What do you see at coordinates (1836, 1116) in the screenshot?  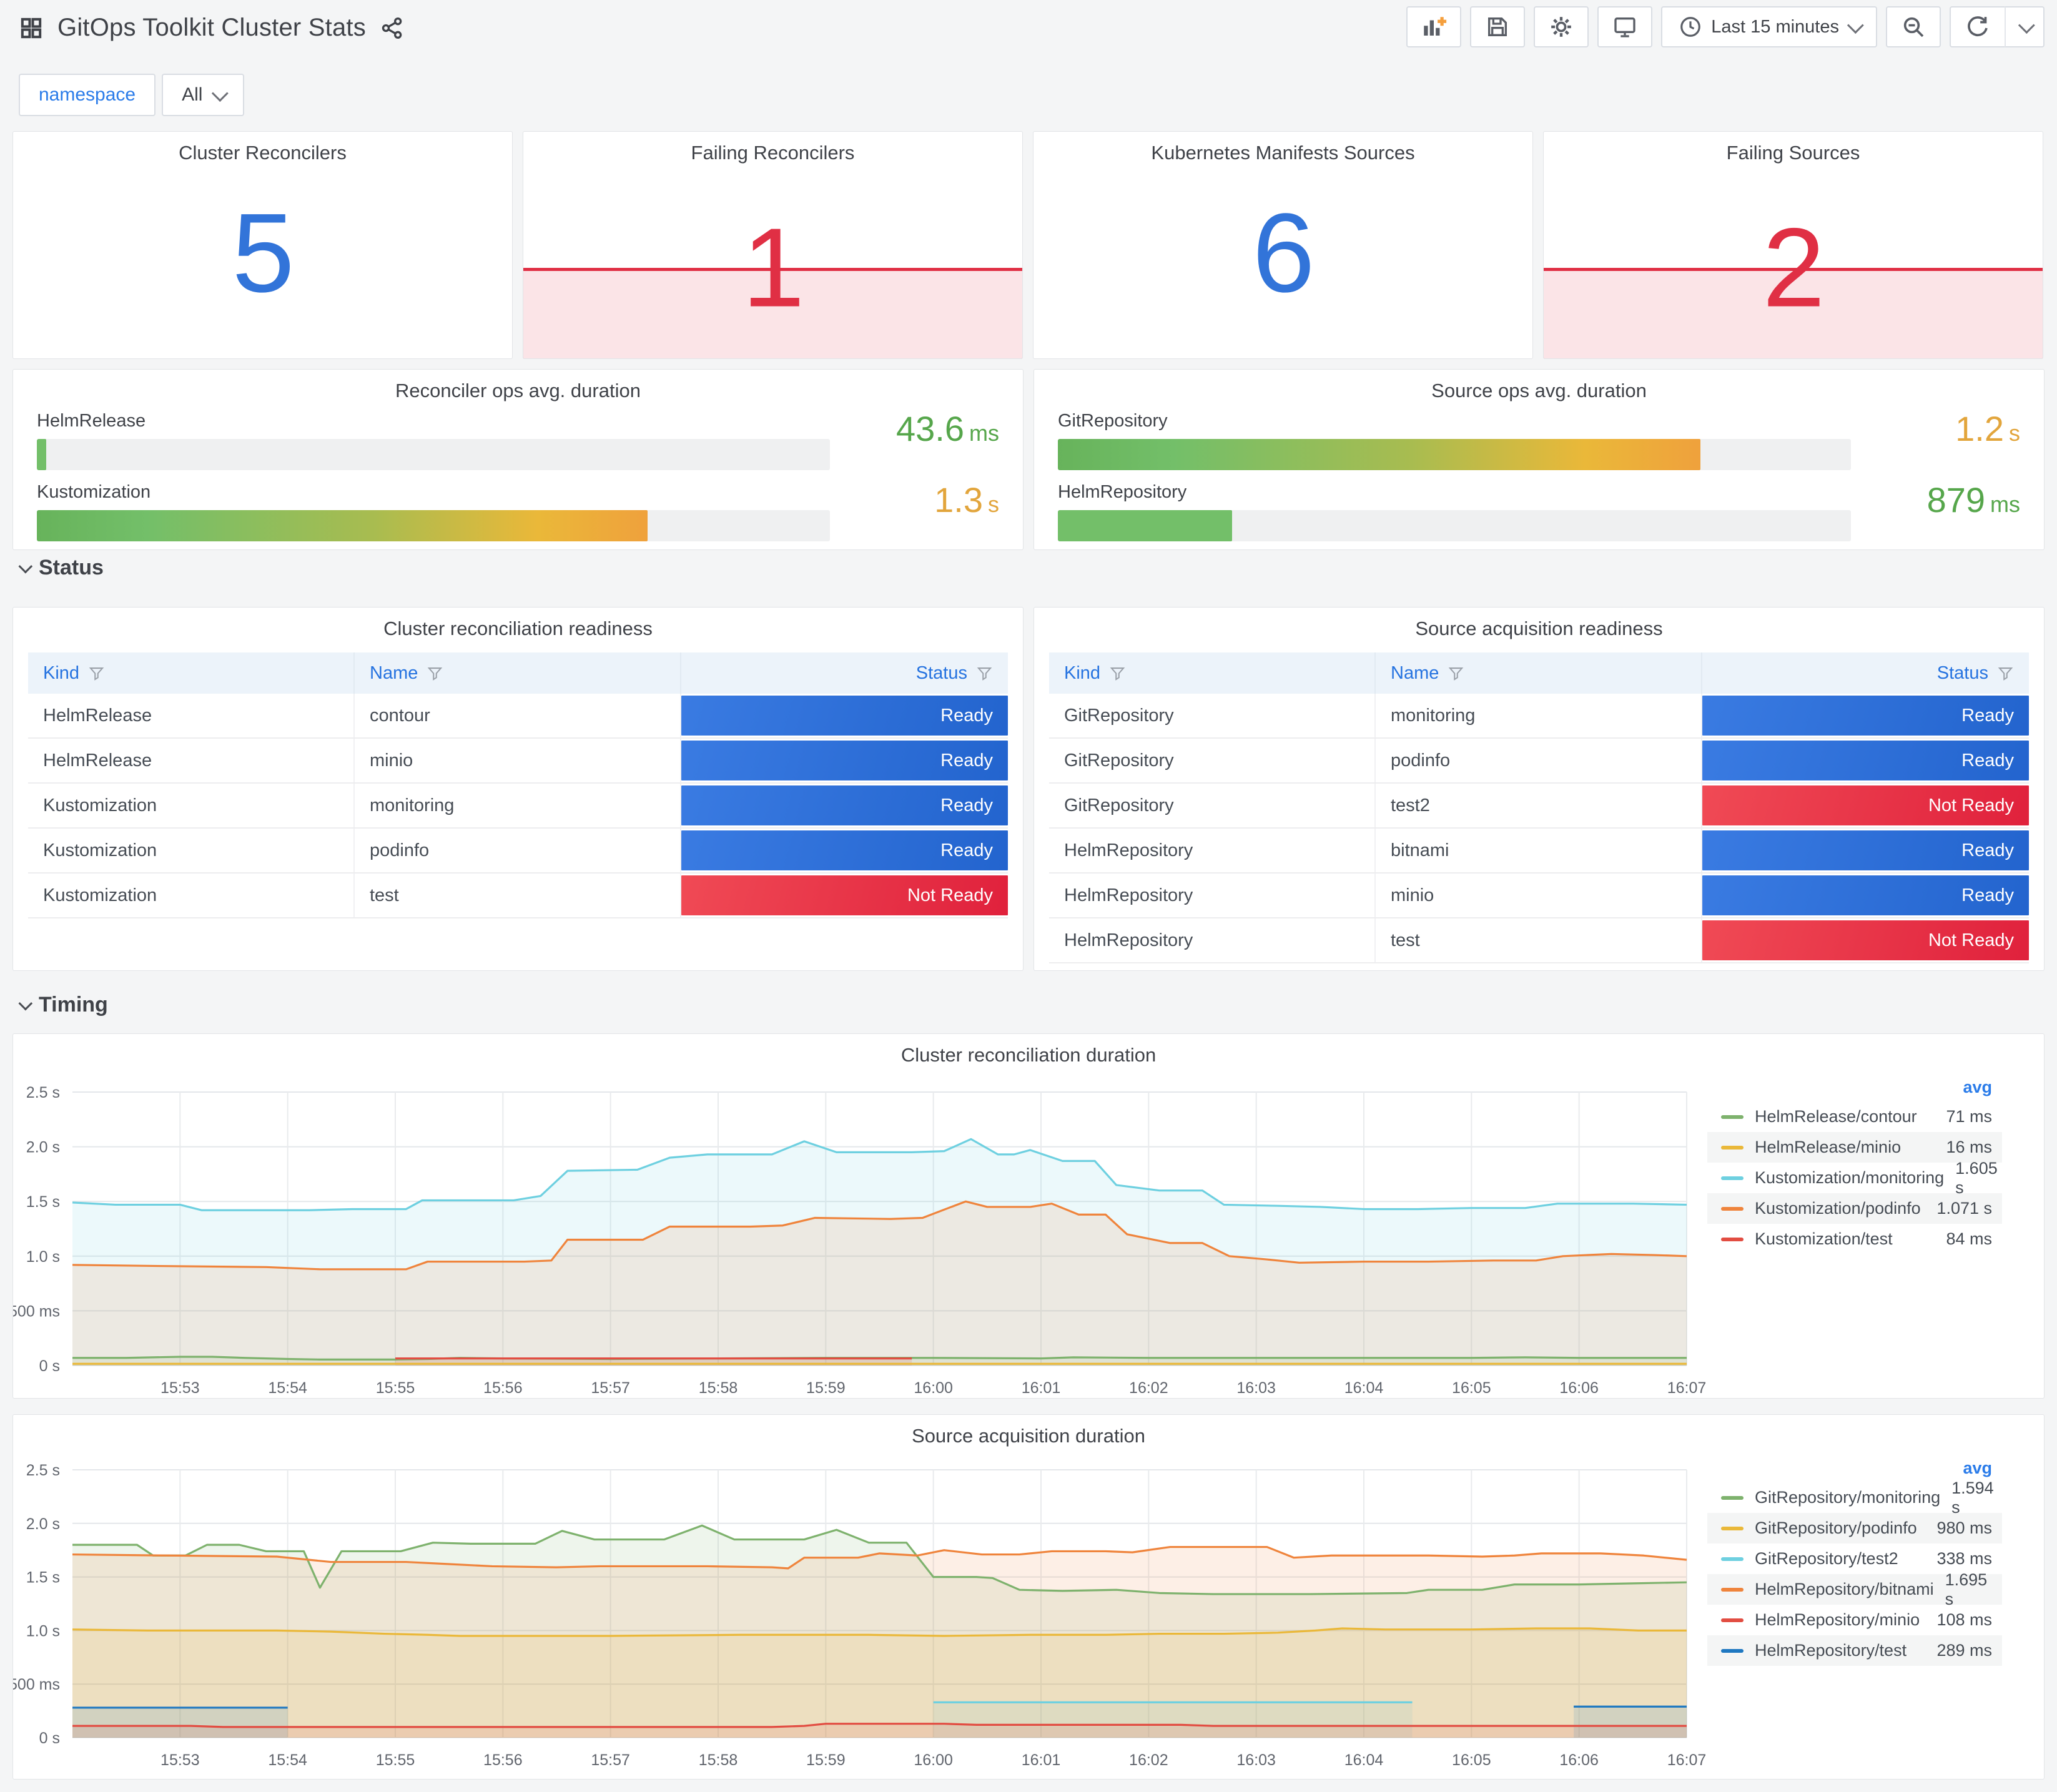 I see `legend-series-name: HelmRelease/contour` at bounding box center [1836, 1116].